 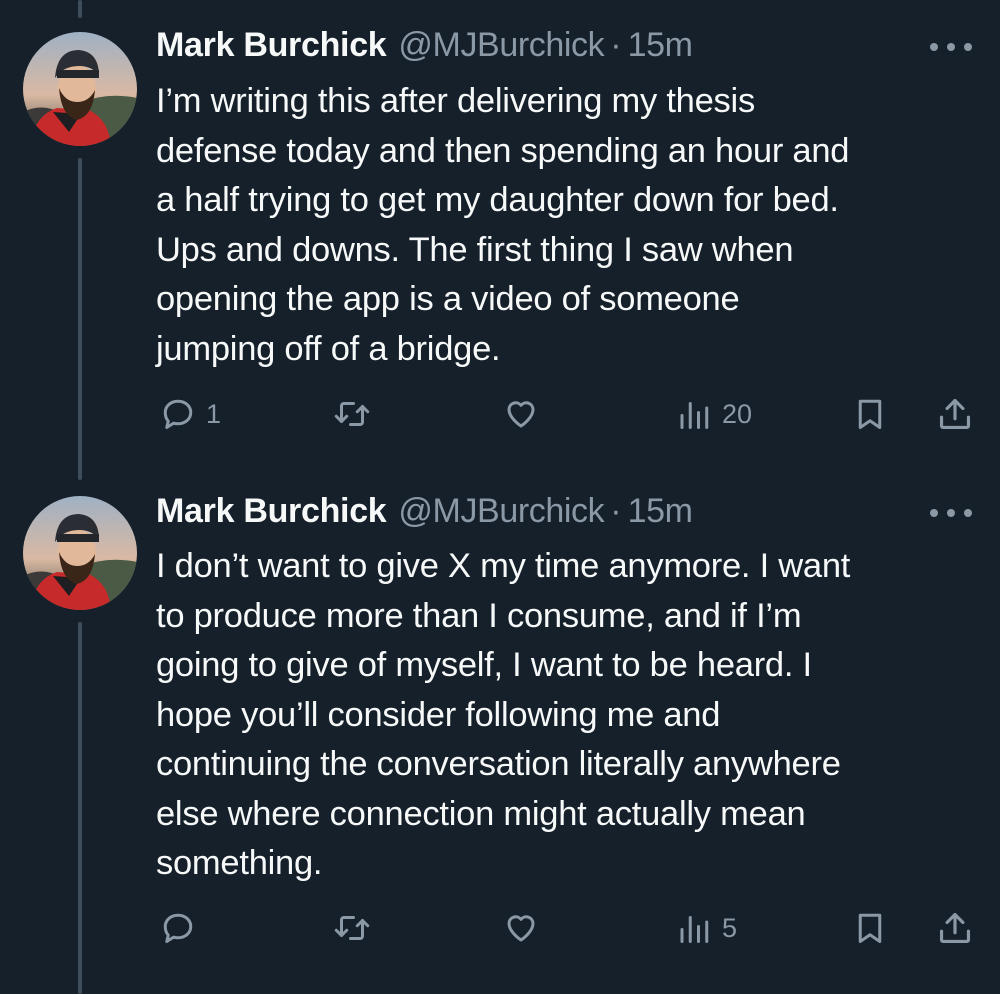 I want to click on retweet-button, so click(x=357, y=928).